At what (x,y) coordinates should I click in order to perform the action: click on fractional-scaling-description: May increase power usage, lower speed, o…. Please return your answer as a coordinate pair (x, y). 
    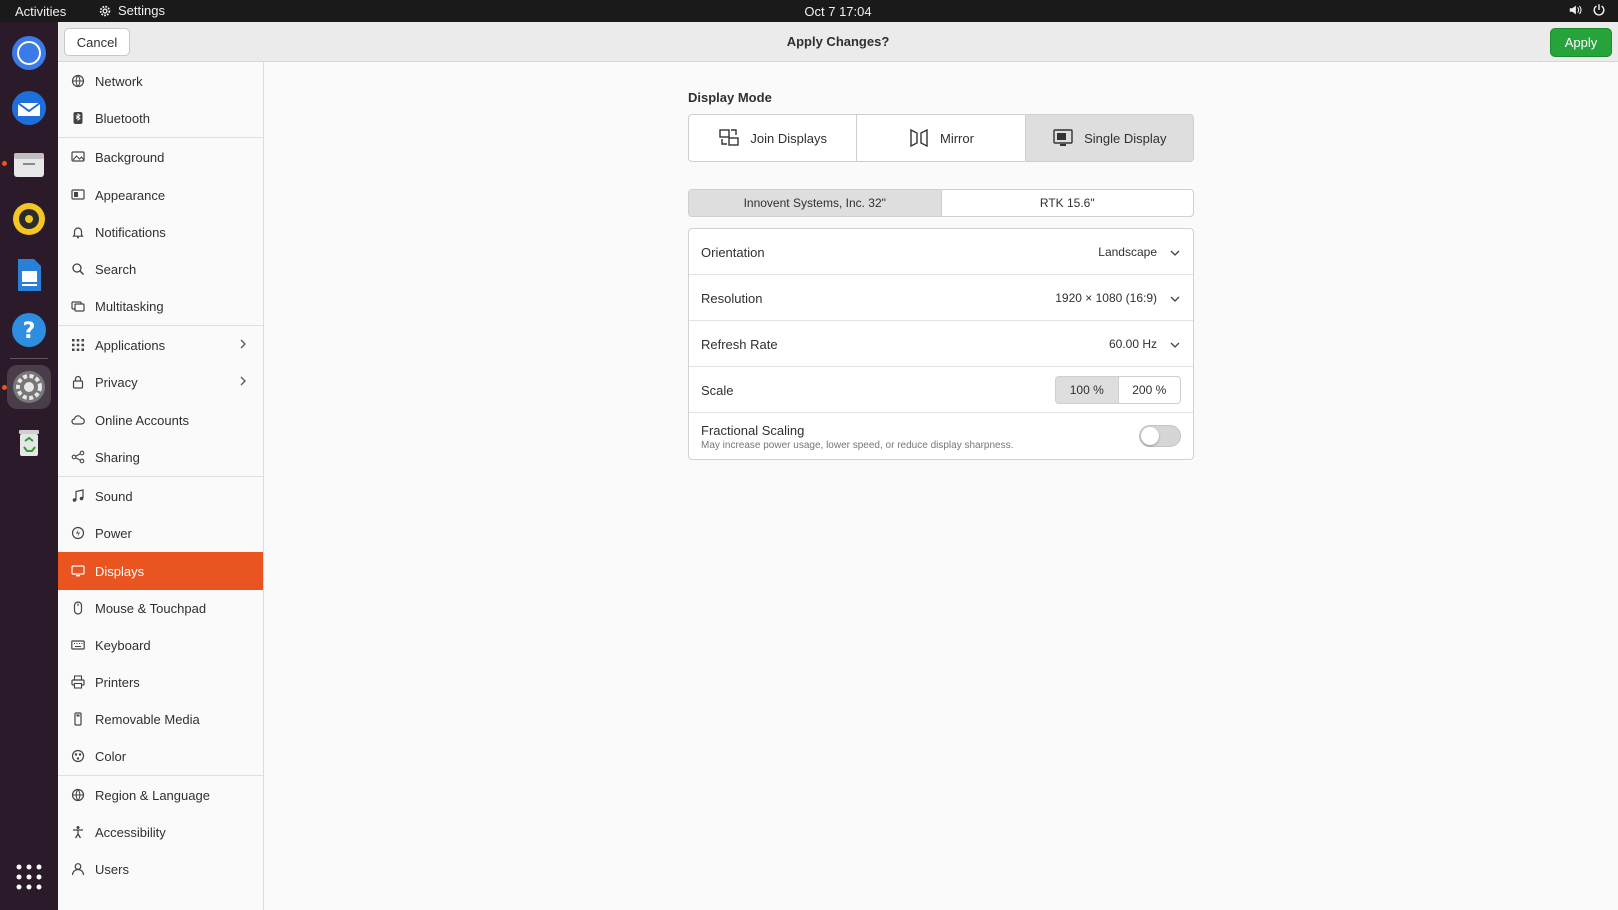
    Looking at the image, I should click on (857, 445).